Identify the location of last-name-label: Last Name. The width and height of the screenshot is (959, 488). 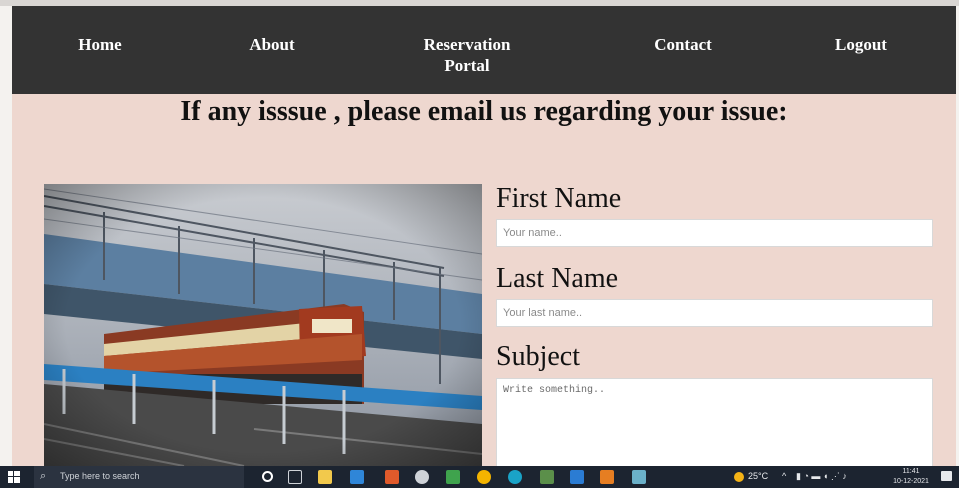
(557, 278).